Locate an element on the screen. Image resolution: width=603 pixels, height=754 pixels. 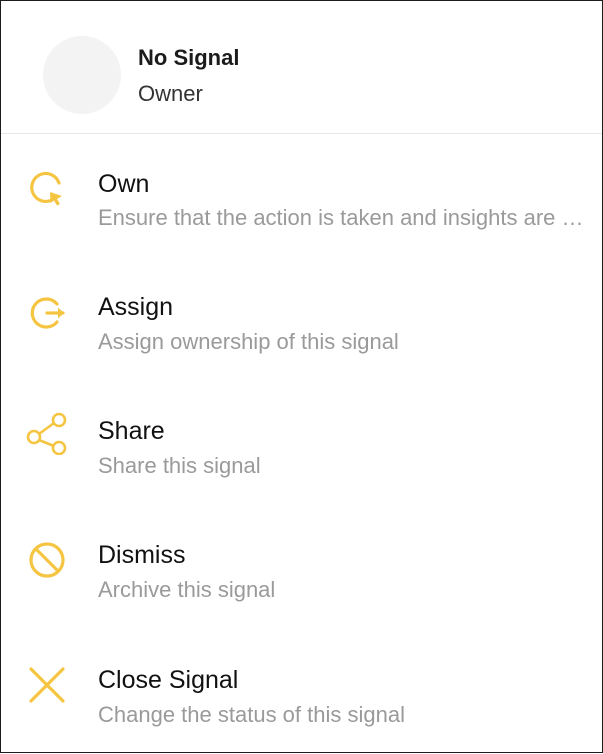
assign-icon is located at coordinates (47, 313).